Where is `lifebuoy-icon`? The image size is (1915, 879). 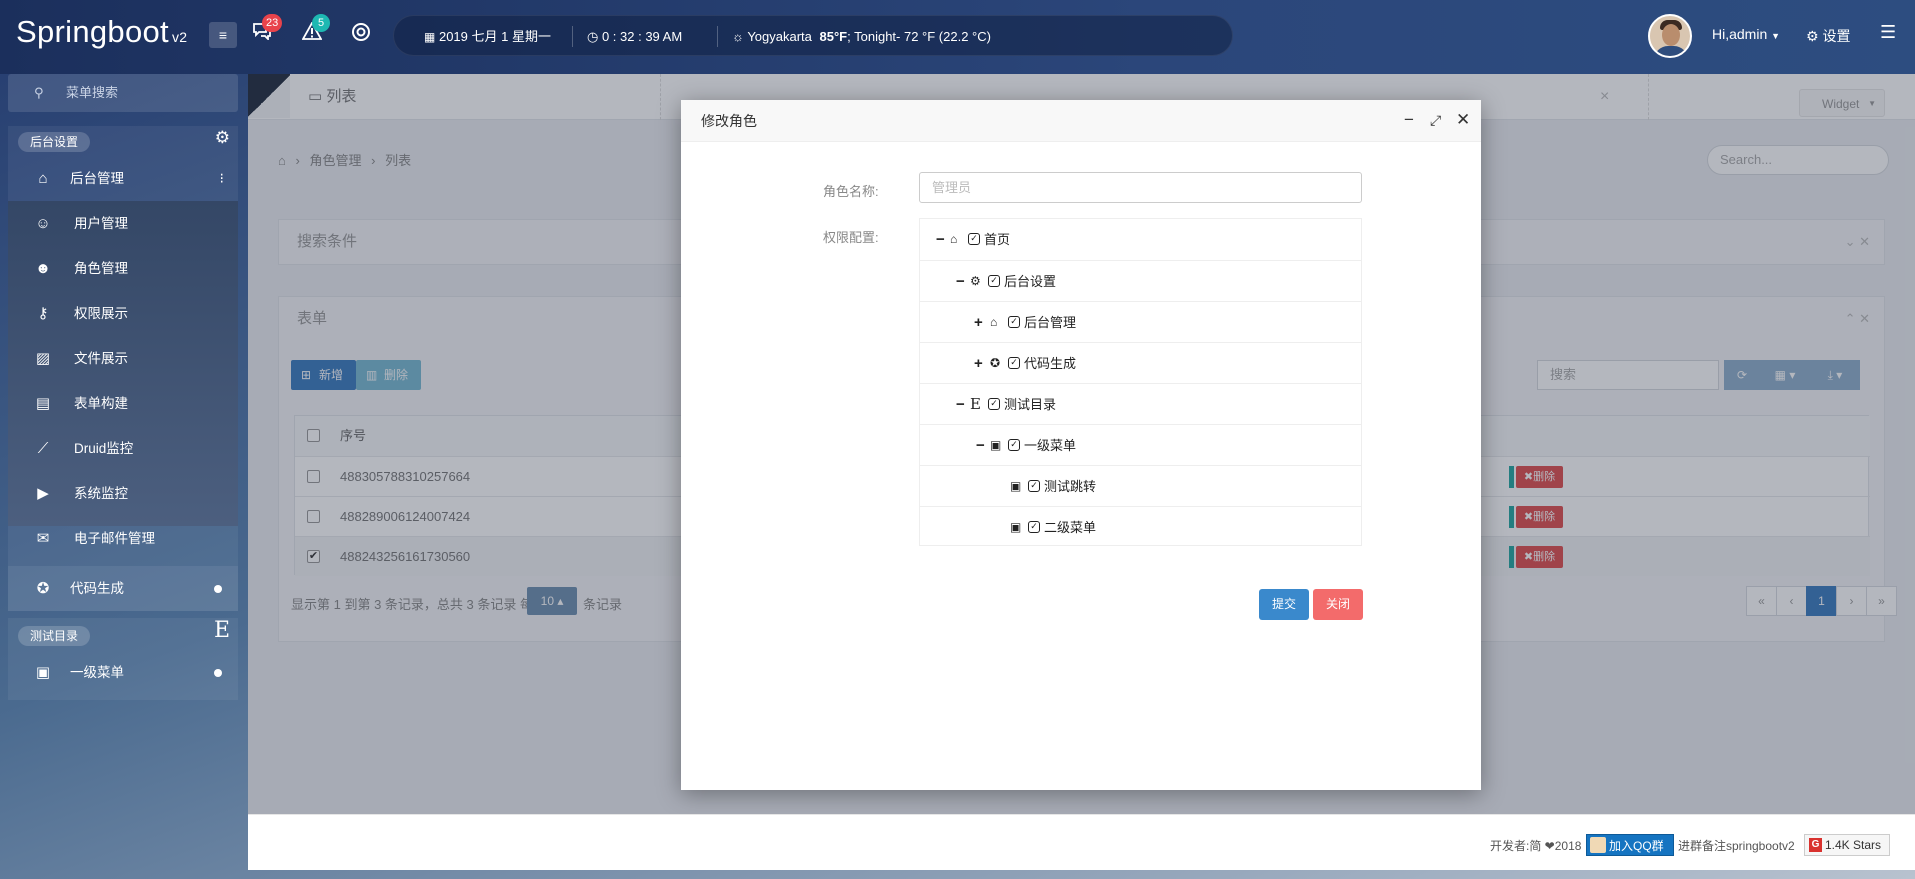 lifebuoy-icon is located at coordinates (361, 34).